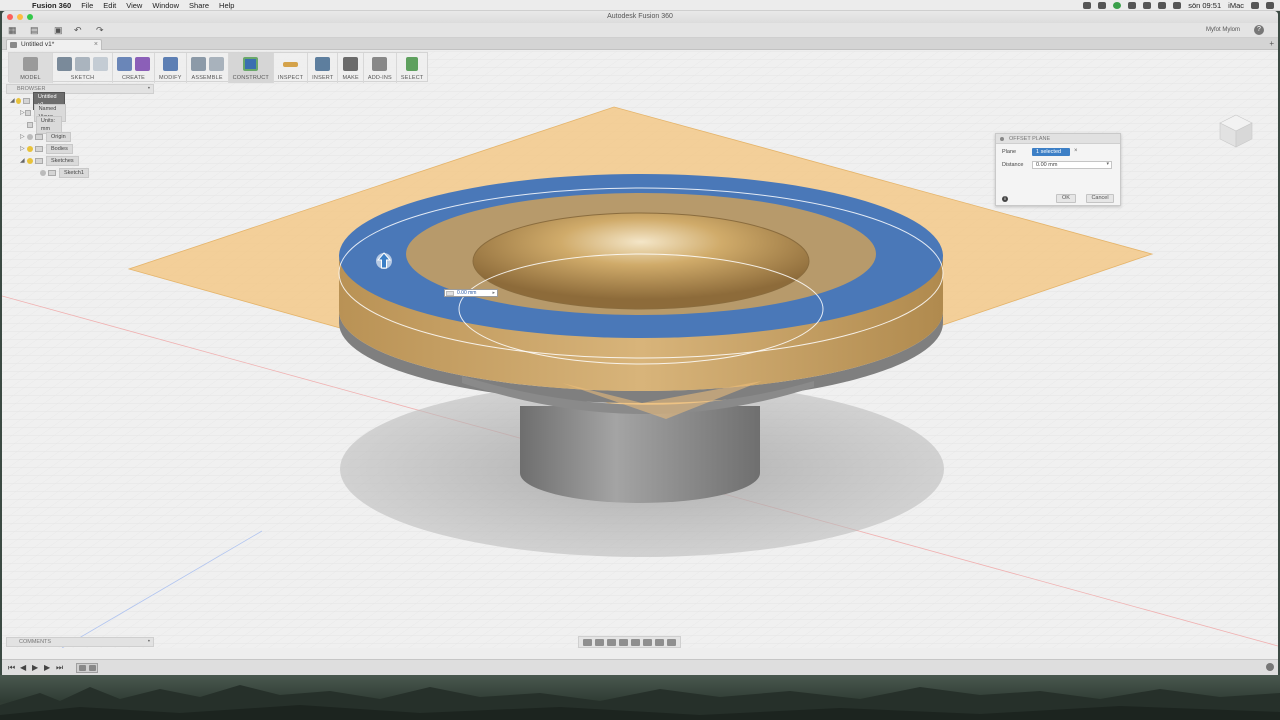 This screenshot has width=1280, height=720. I want to click on timeline-end-icon: ⏭, so click(59, 667).